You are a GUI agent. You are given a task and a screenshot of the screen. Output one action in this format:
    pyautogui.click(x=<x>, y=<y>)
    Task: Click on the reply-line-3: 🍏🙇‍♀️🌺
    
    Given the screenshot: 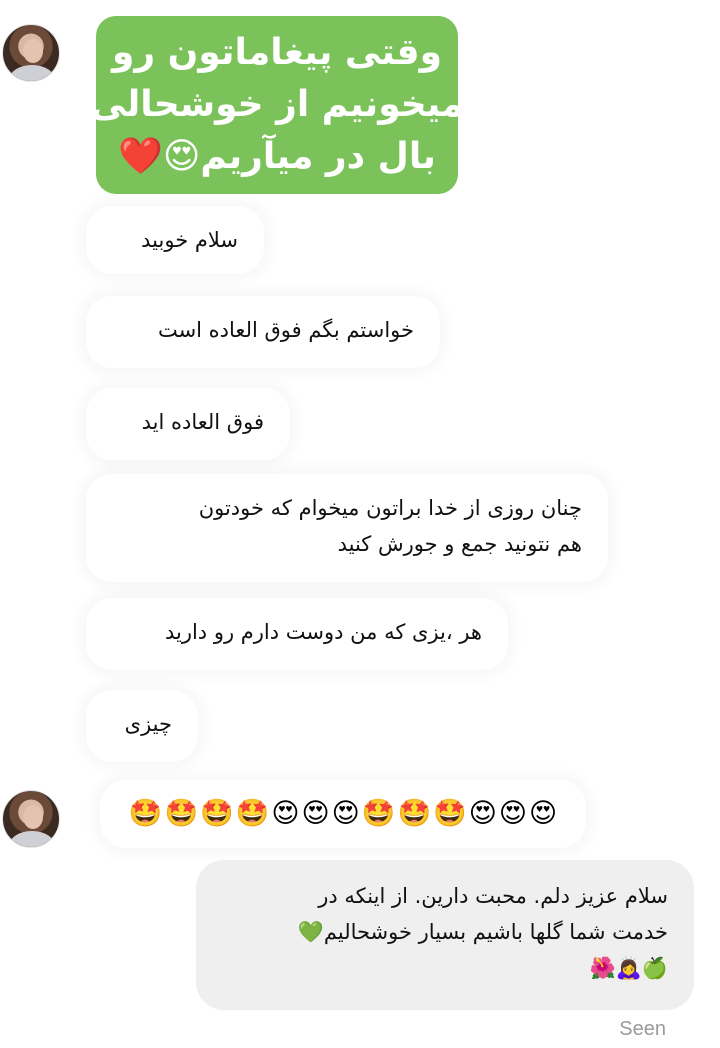 What is the action you would take?
    pyautogui.click(x=628, y=968)
    